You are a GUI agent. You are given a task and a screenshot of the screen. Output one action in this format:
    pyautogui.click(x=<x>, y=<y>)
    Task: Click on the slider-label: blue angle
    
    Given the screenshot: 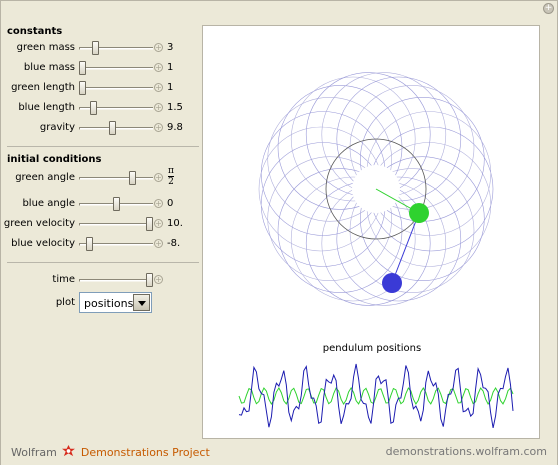 What is the action you would take?
    pyautogui.click(x=48, y=203)
    